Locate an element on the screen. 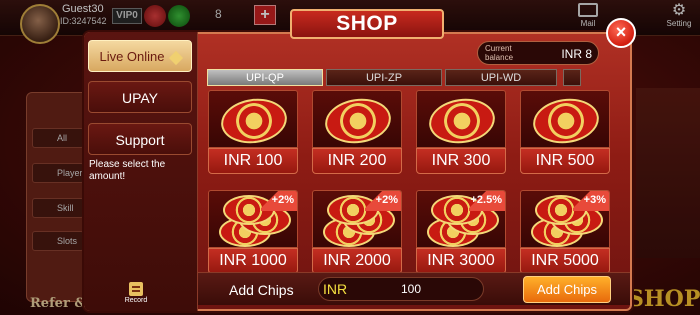 The height and width of the screenshot is (315, 700). package-card: INR 300 is located at coordinates (461, 132).